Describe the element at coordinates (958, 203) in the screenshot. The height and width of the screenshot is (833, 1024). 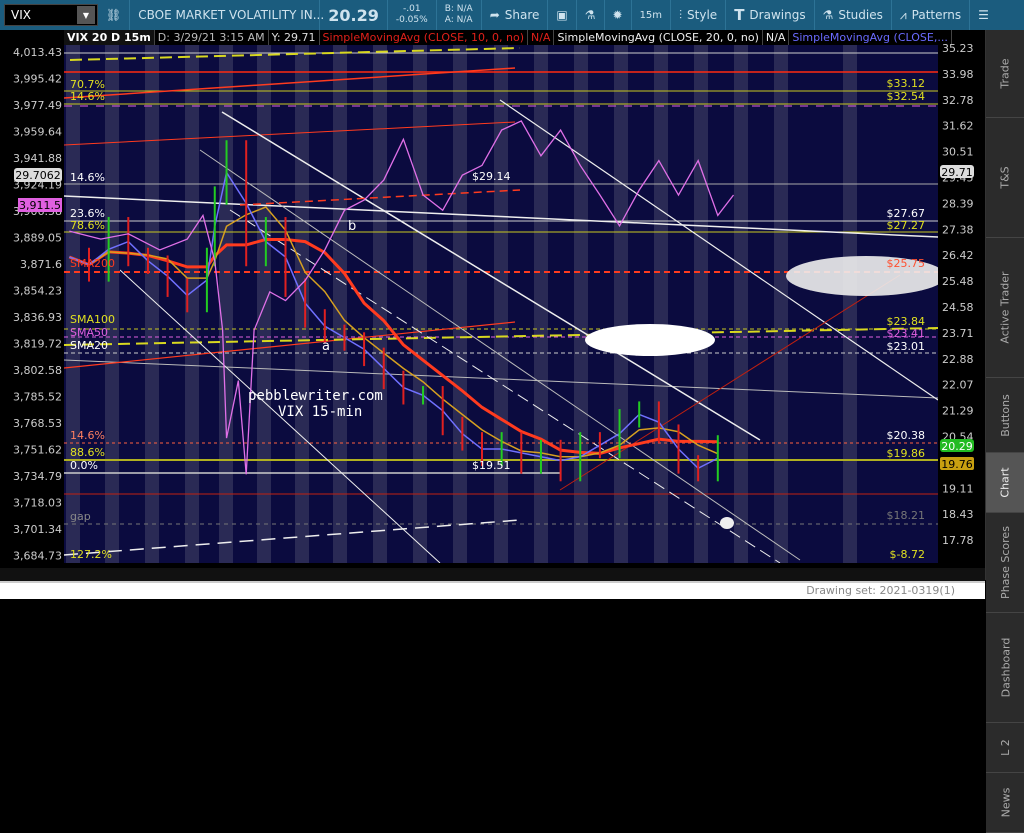
I see `right-axis-tick: 28.39` at that location.